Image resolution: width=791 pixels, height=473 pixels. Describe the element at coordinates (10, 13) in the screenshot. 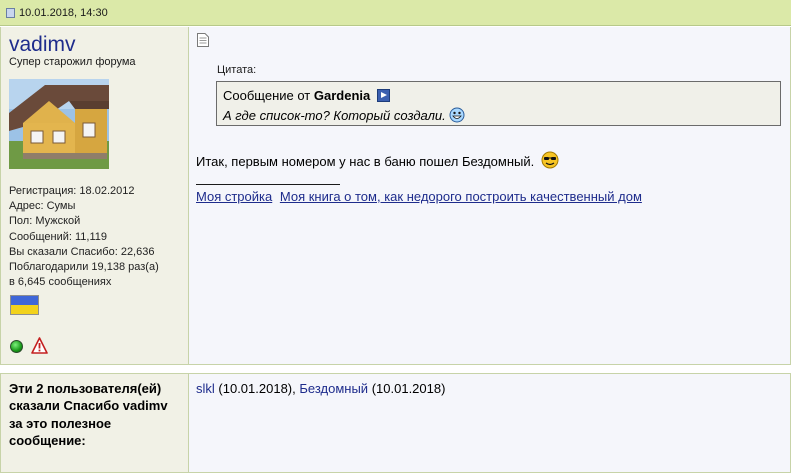

I see `post-icon` at that location.